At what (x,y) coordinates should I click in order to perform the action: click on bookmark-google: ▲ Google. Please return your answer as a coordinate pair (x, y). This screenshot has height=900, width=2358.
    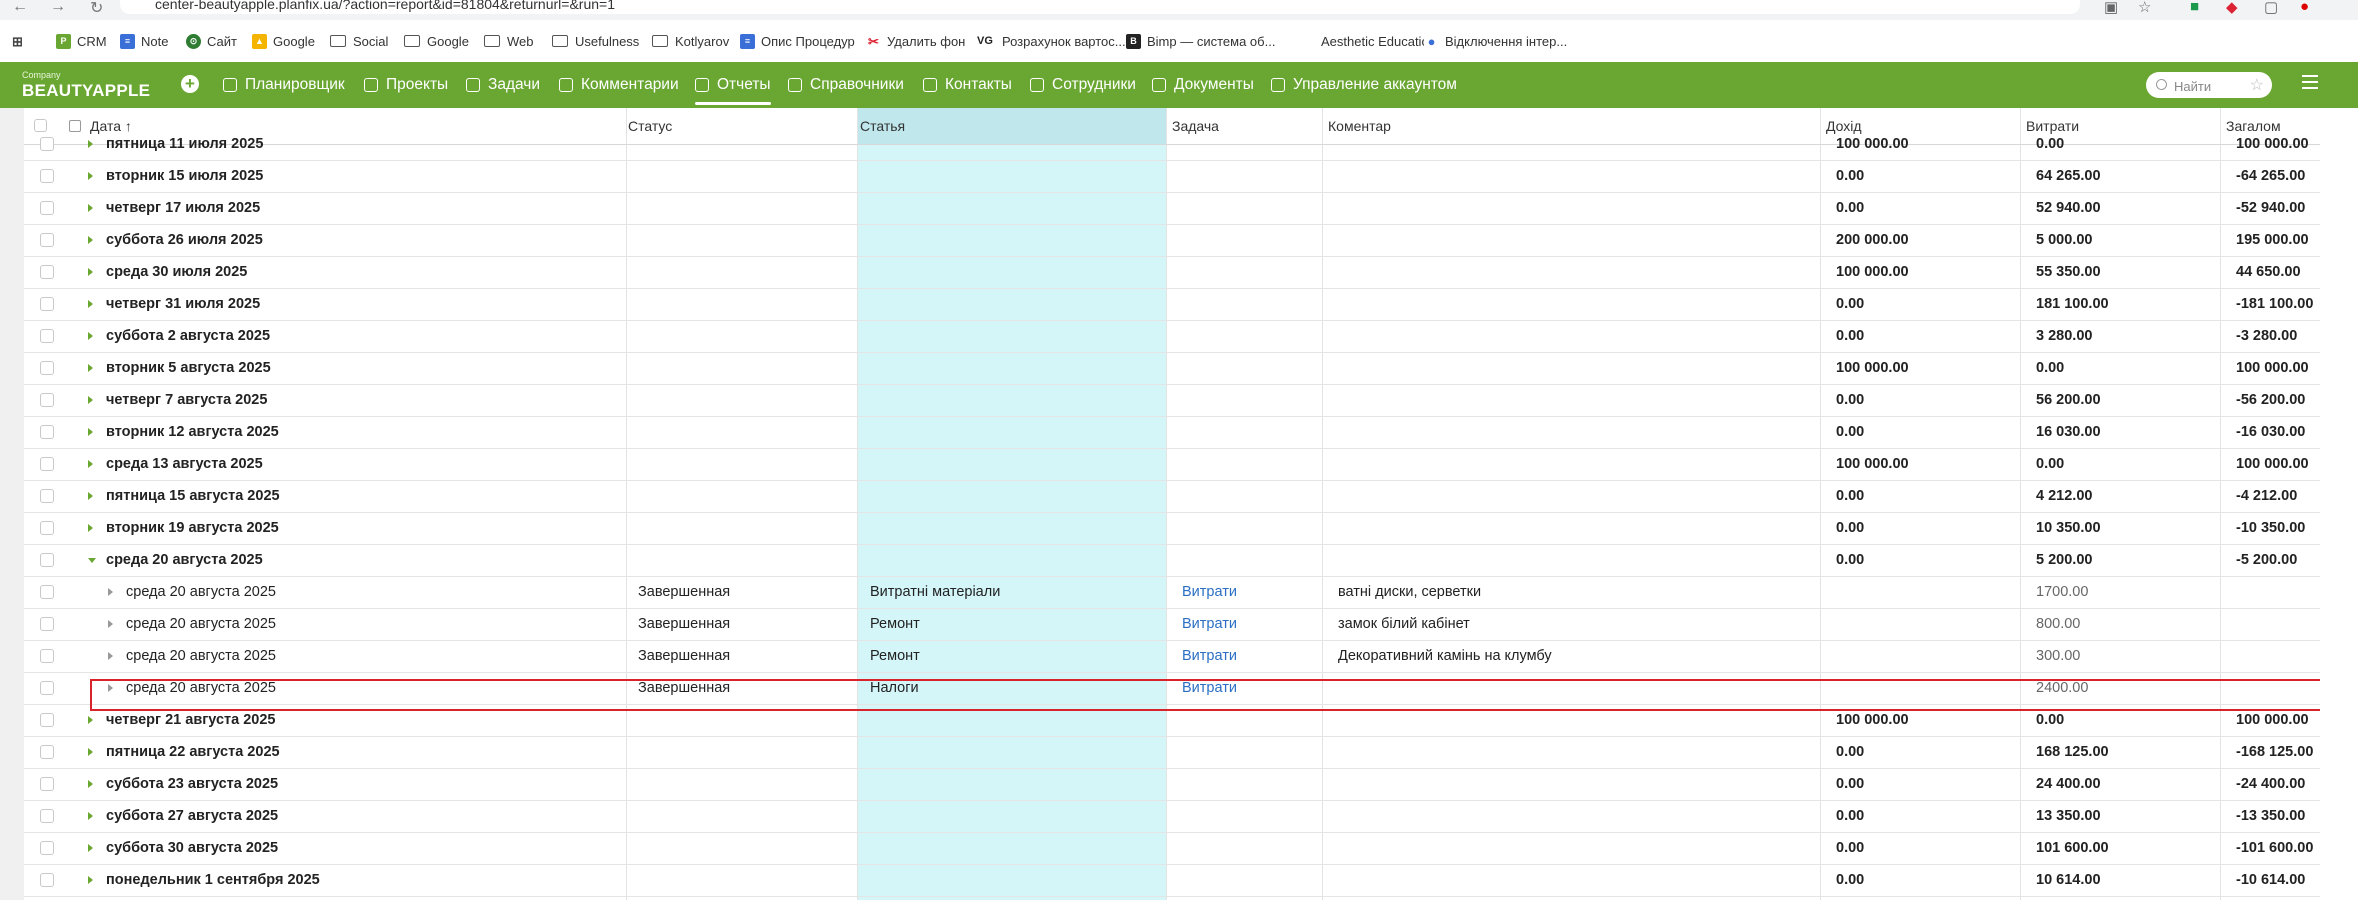
    Looking at the image, I should click on (283, 41).